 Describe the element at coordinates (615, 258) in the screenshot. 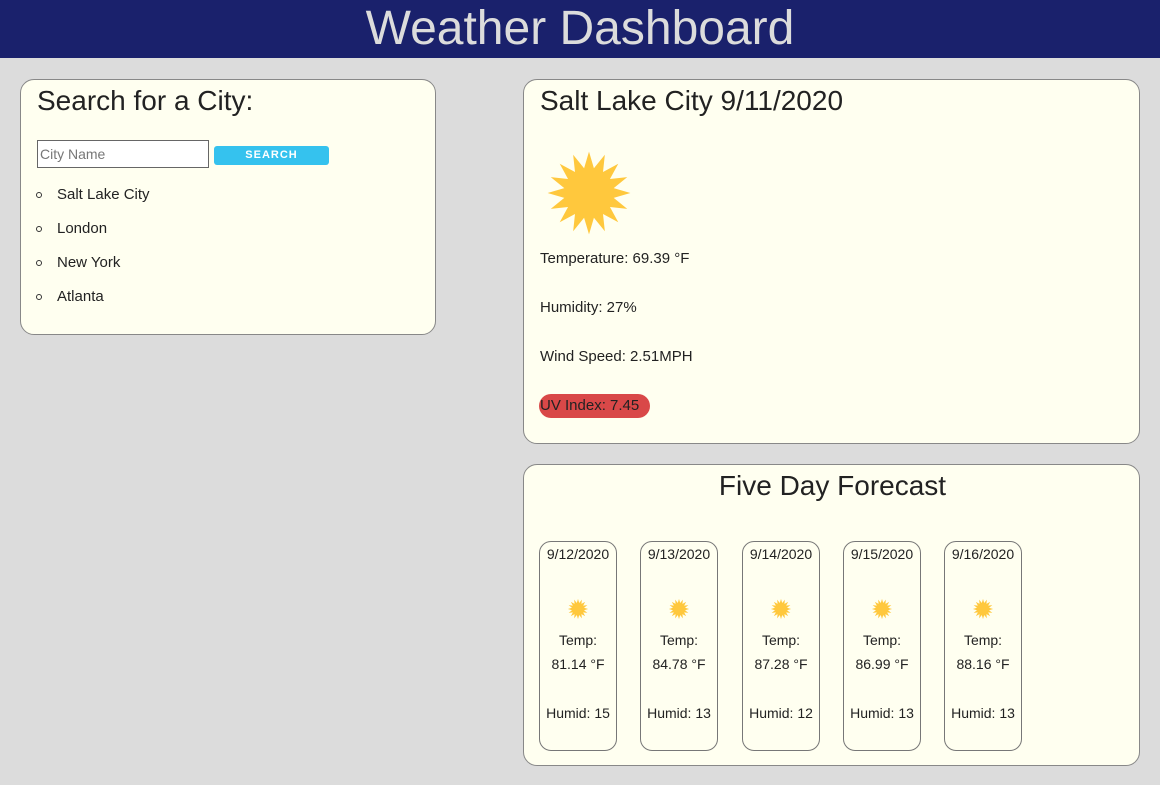

I see `current-temperature: Temperature: 69.39 °F` at that location.